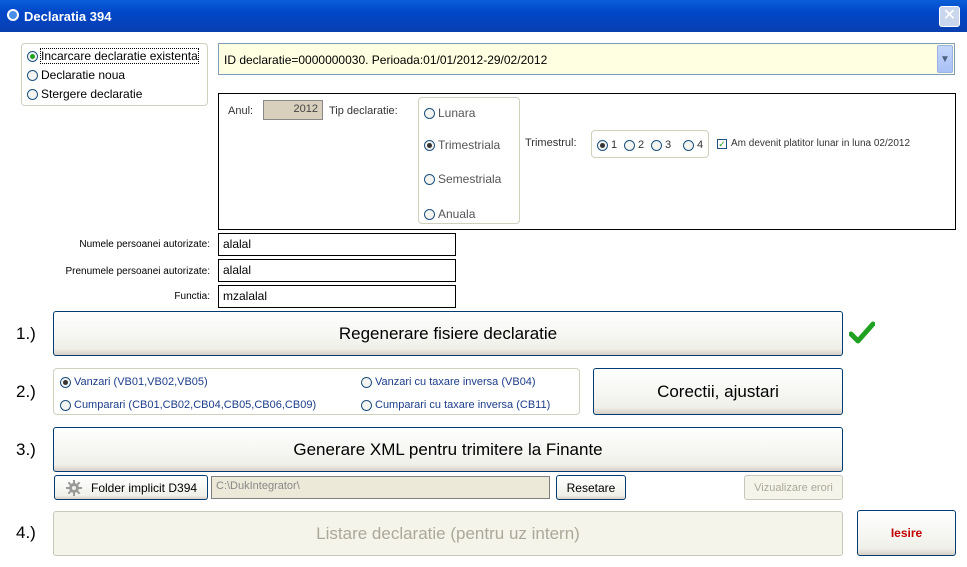  Describe the element at coordinates (144, 244) in the screenshot. I see `nume-label: Numele persoanei autorizate:` at that location.